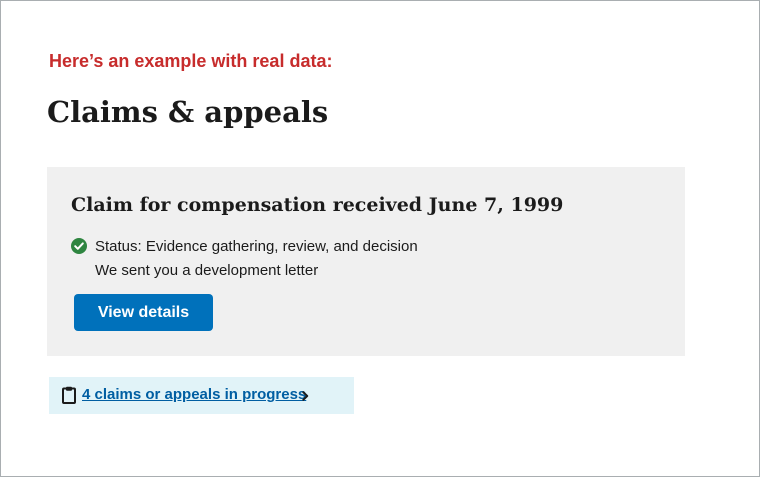  I want to click on view-details-button: View details, so click(143, 312).